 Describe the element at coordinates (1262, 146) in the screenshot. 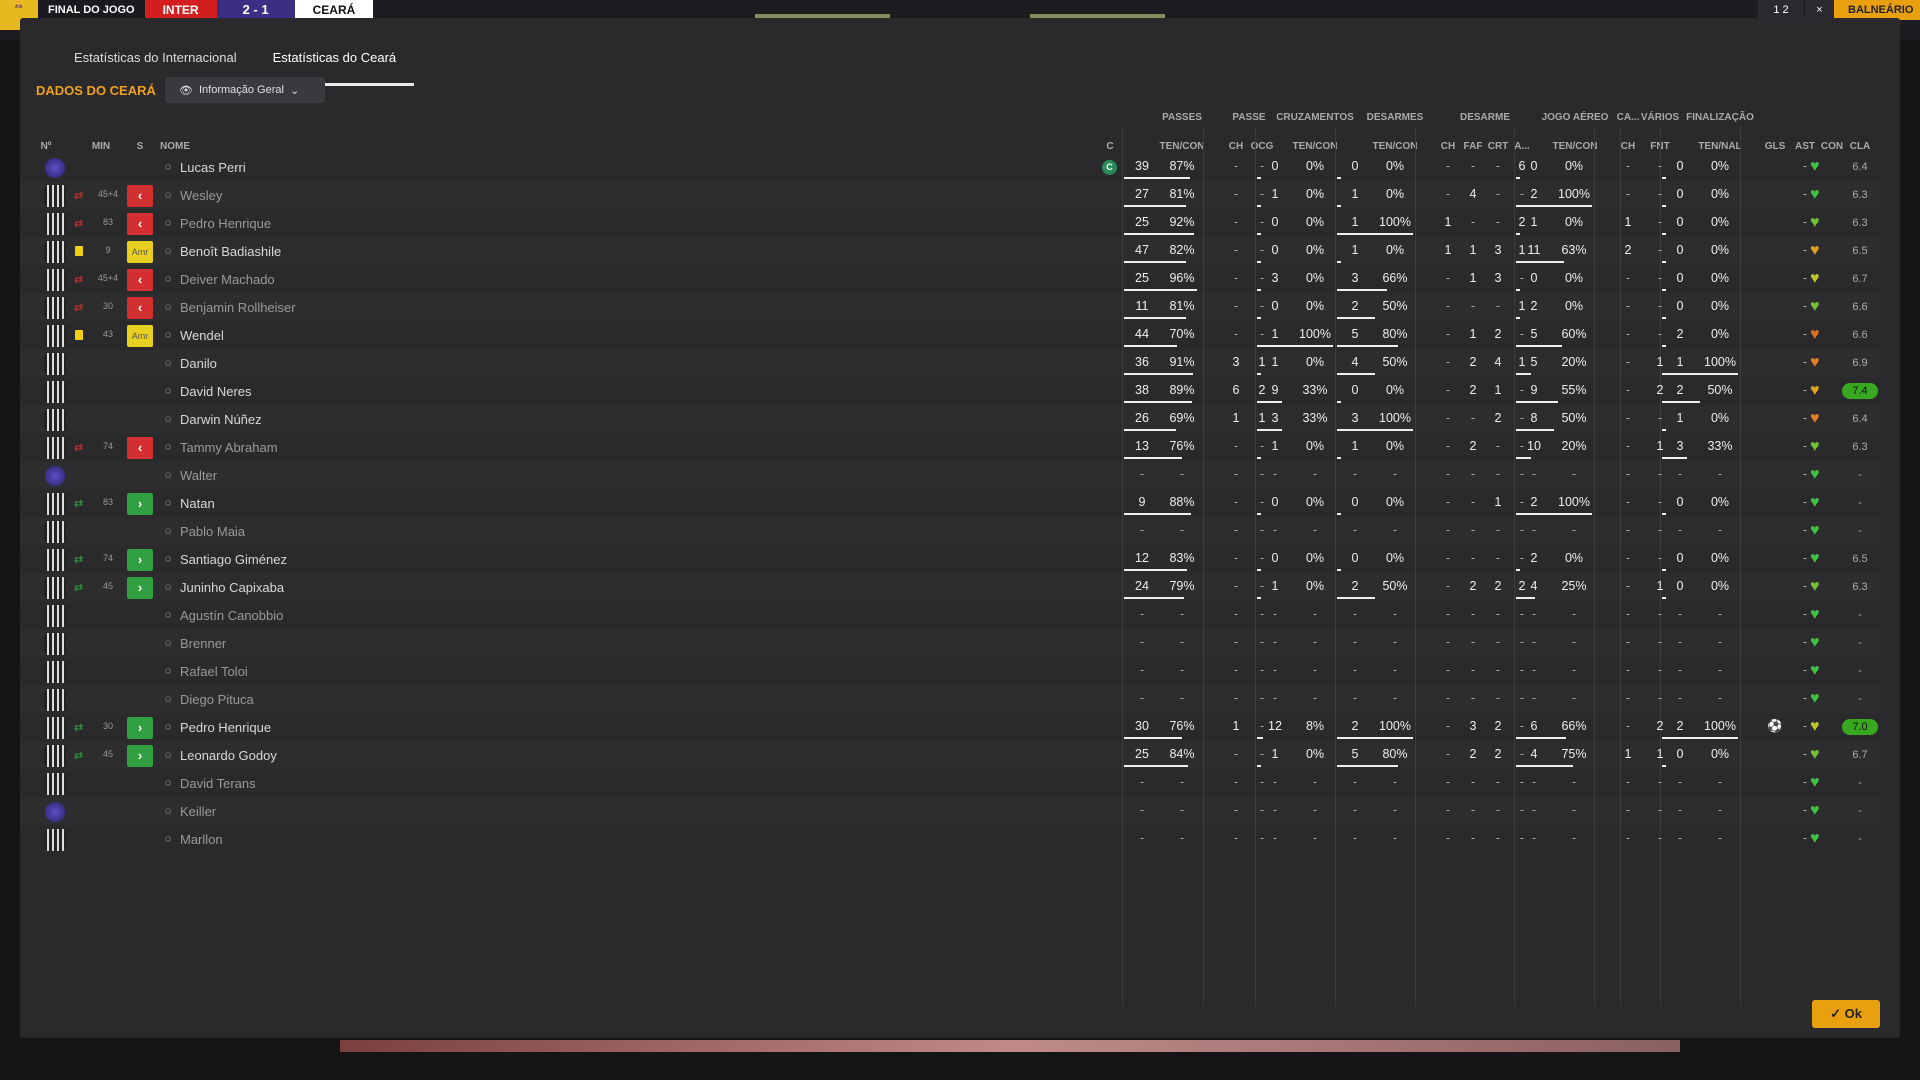

I see `header-ocg: OCG` at that location.